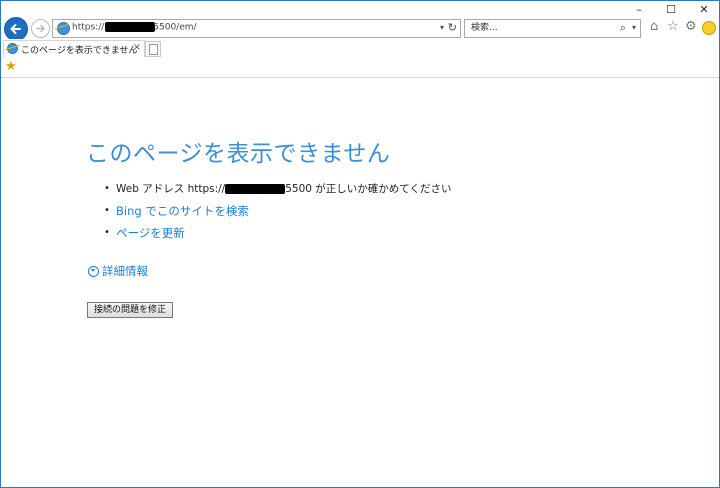 The image size is (720, 488). What do you see at coordinates (654, 26) in the screenshot?
I see `home-icon: ⌂` at bounding box center [654, 26].